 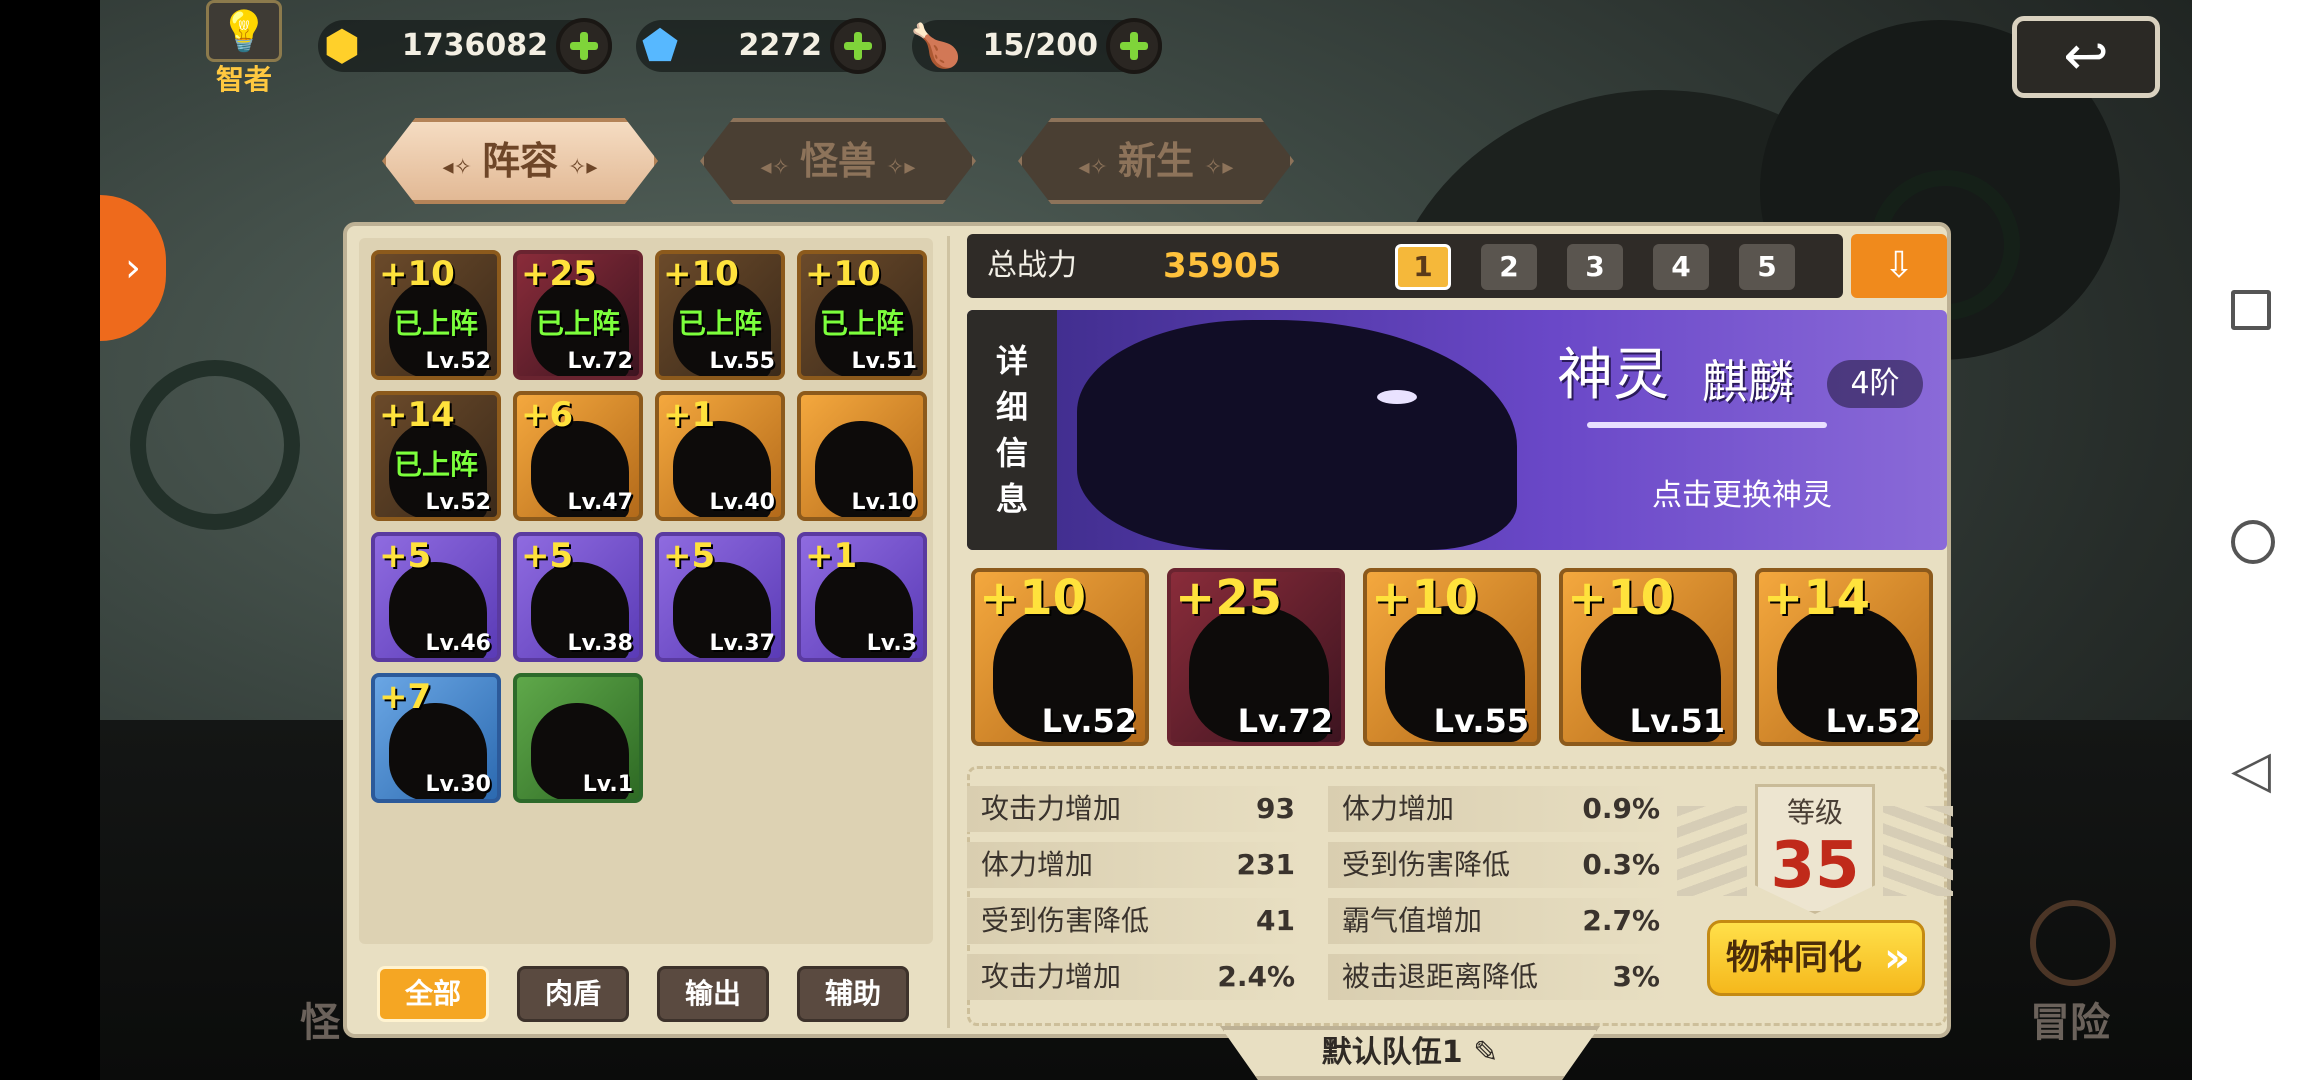 I want to click on team-slot: +10 Lv.51, so click(x=1648, y=657).